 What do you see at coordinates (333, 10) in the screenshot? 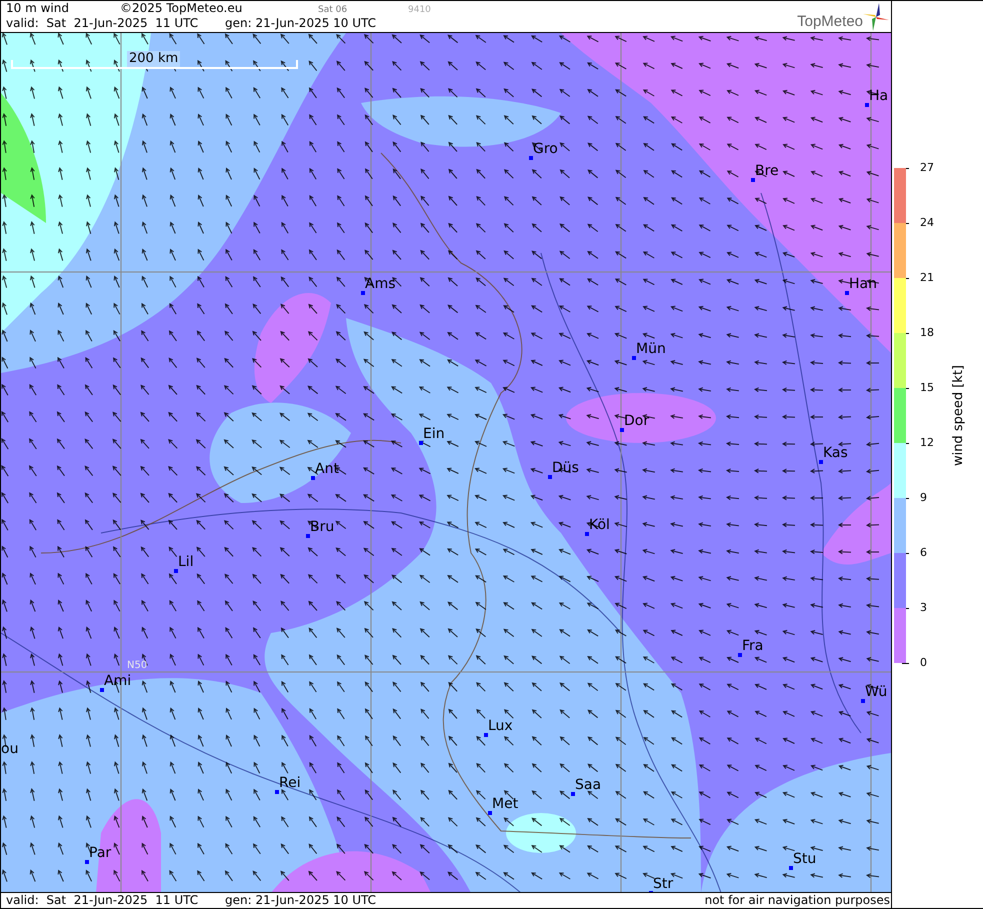
I see `run-label: Sat 06` at bounding box center [333, 10].